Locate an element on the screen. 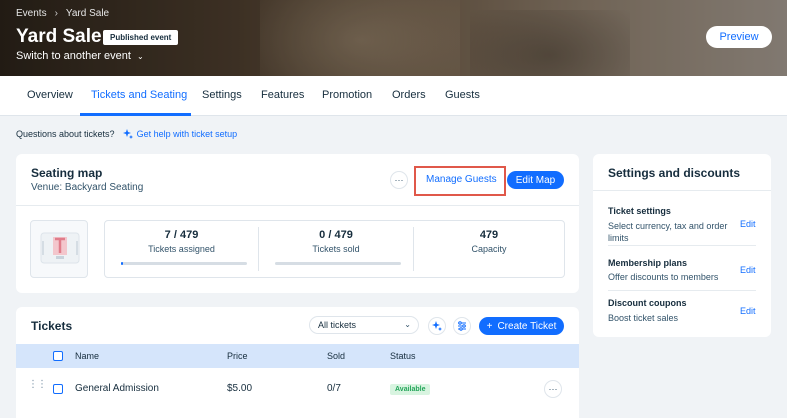 The image size is (787, 418). column-sold: Sold is located at coordinates (336, 356).